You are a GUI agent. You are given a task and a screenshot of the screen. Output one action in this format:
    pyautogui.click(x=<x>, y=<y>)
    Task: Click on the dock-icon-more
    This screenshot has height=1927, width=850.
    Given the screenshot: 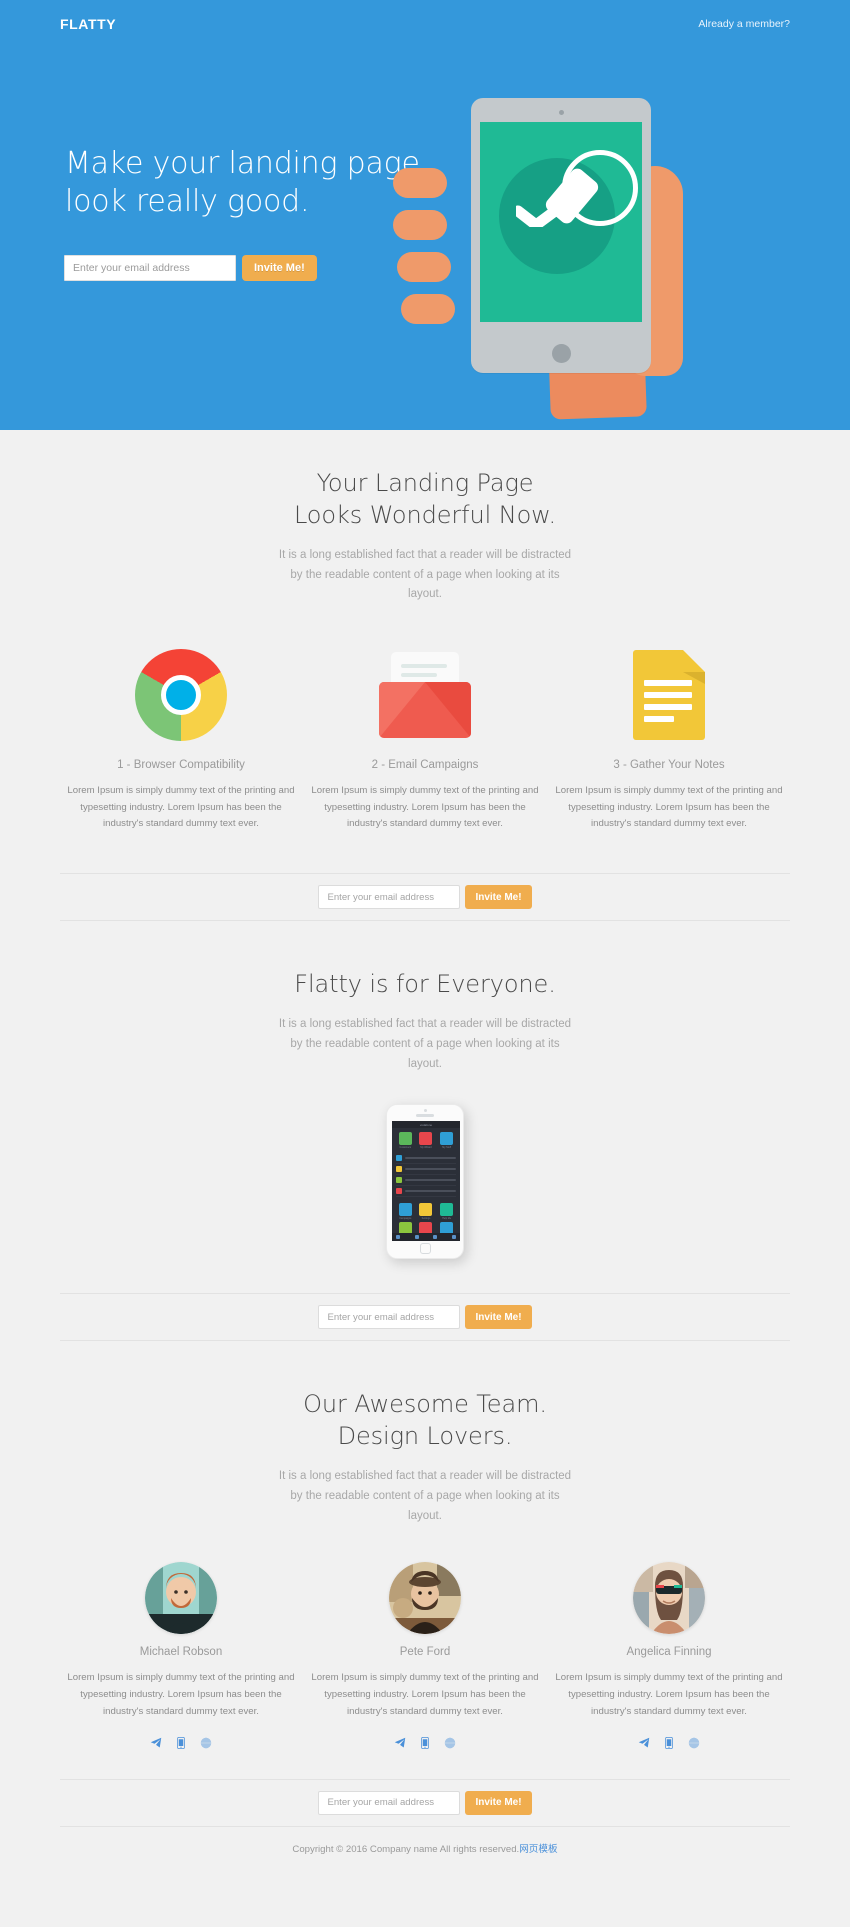 What is the action you would take?
    pyautogui.click(x=453, y=1237)
    